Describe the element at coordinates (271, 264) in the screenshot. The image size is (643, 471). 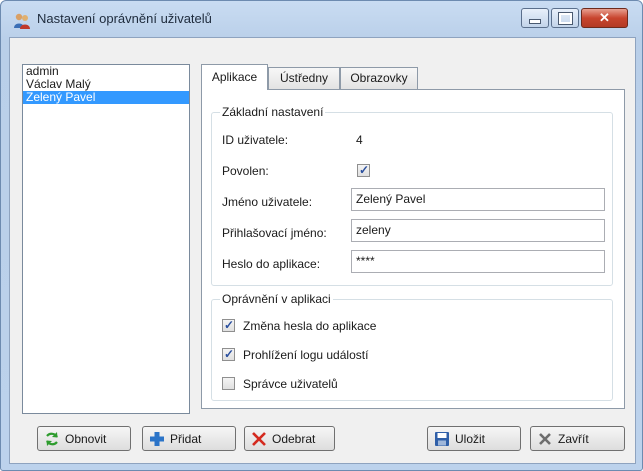
I see `password-label: Heslo do aplikace:` at that location.